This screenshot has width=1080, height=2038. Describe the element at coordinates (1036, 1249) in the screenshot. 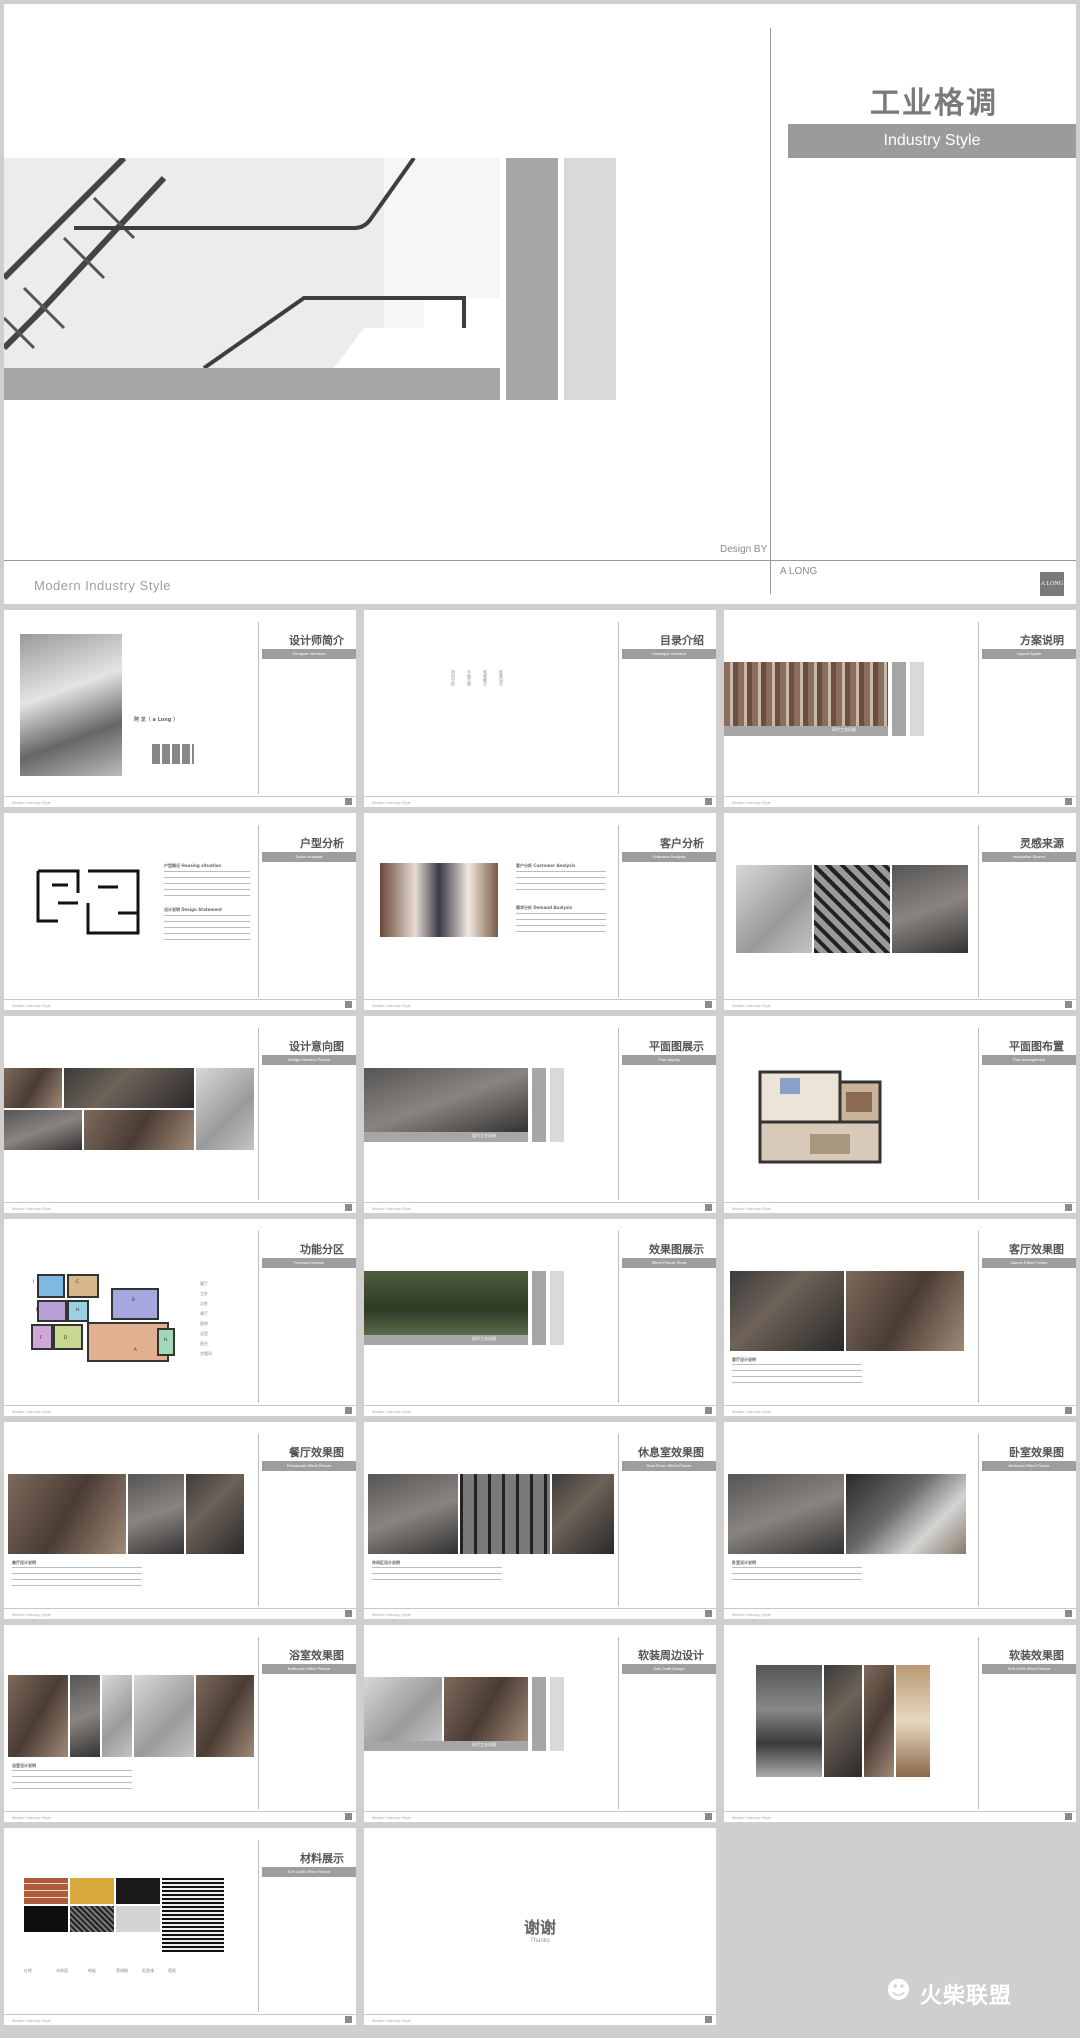

I see `slide-title: 客厅效果图` at that location.